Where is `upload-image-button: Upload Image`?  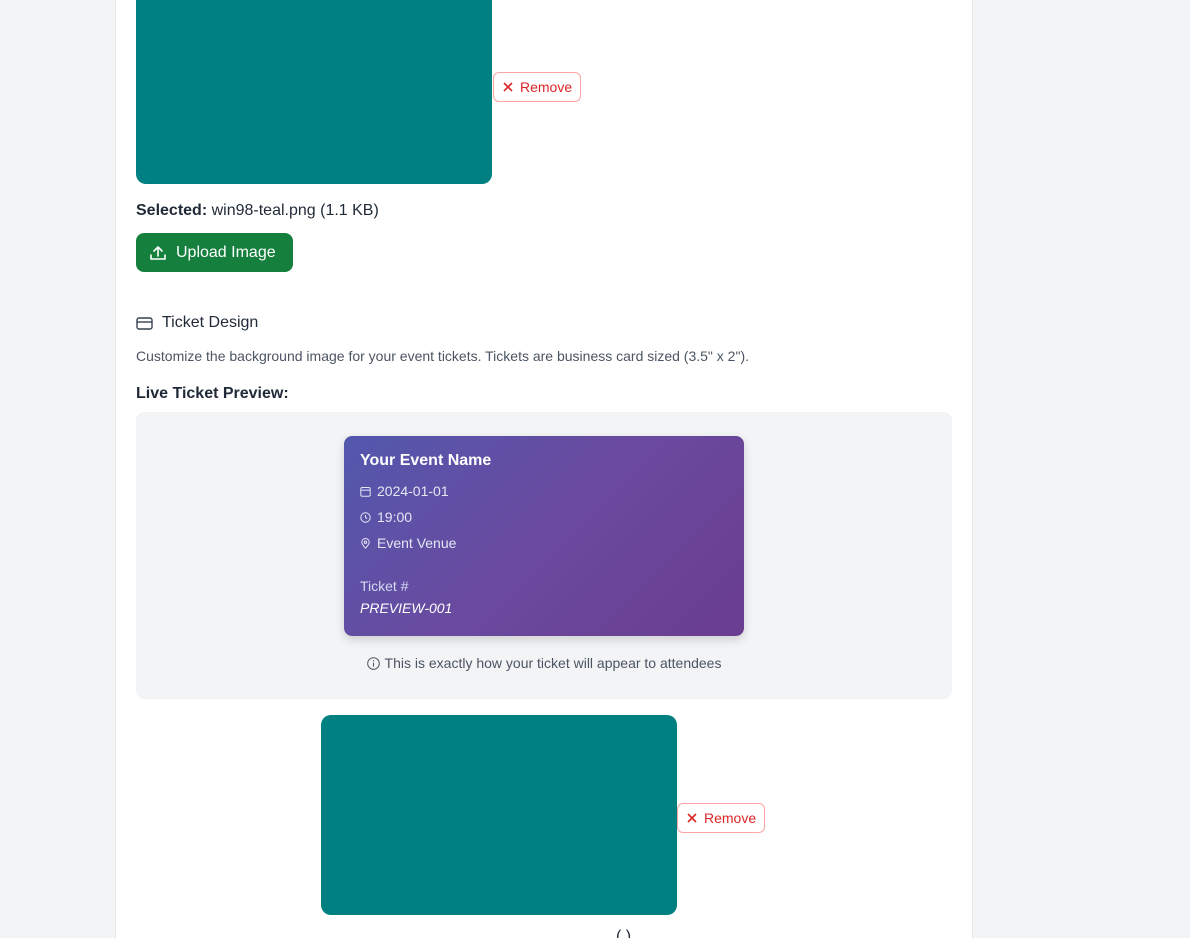 upload-image-button: Upload Image is located at coordinates (214, 252).